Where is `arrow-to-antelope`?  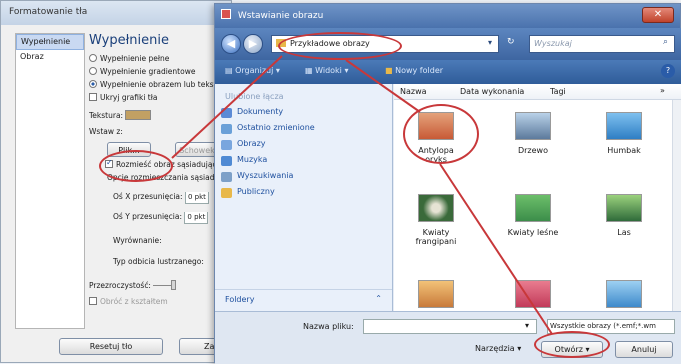
arrow-to-antelope is located at coordinates (383, 86).